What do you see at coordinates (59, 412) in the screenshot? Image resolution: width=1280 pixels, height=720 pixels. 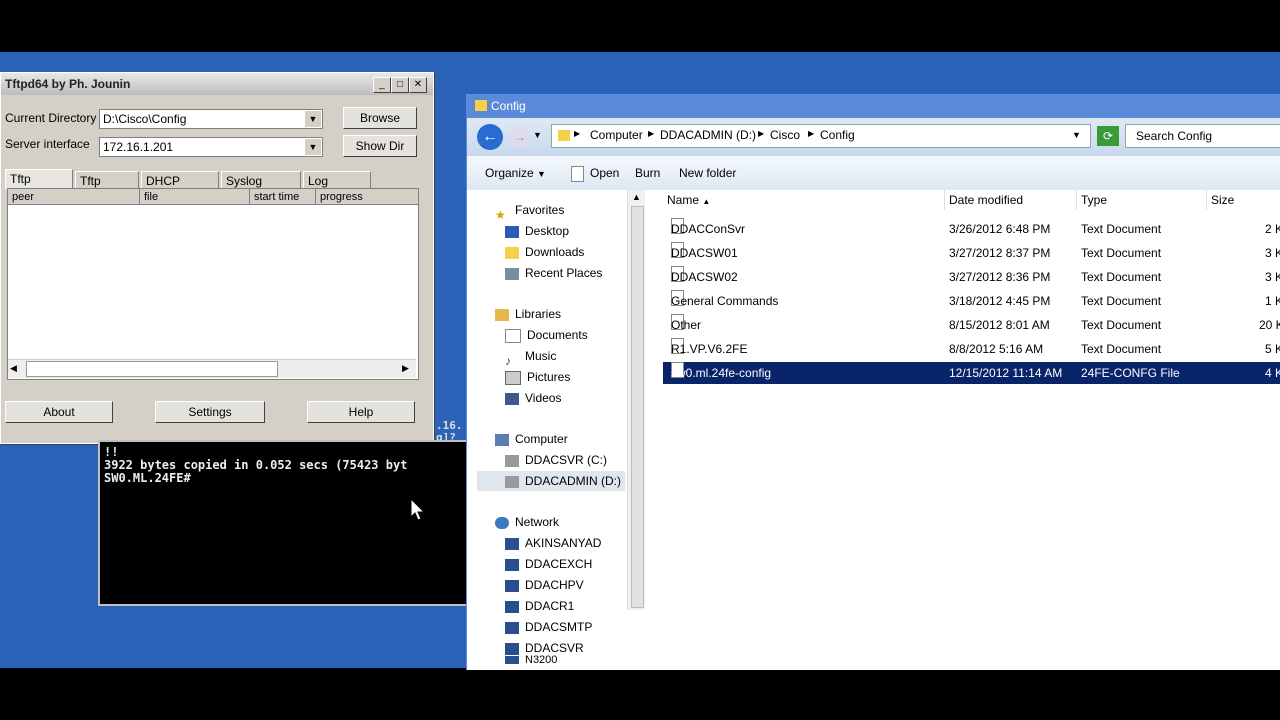 I see `about-button: About` at bounding box center [59, 412].